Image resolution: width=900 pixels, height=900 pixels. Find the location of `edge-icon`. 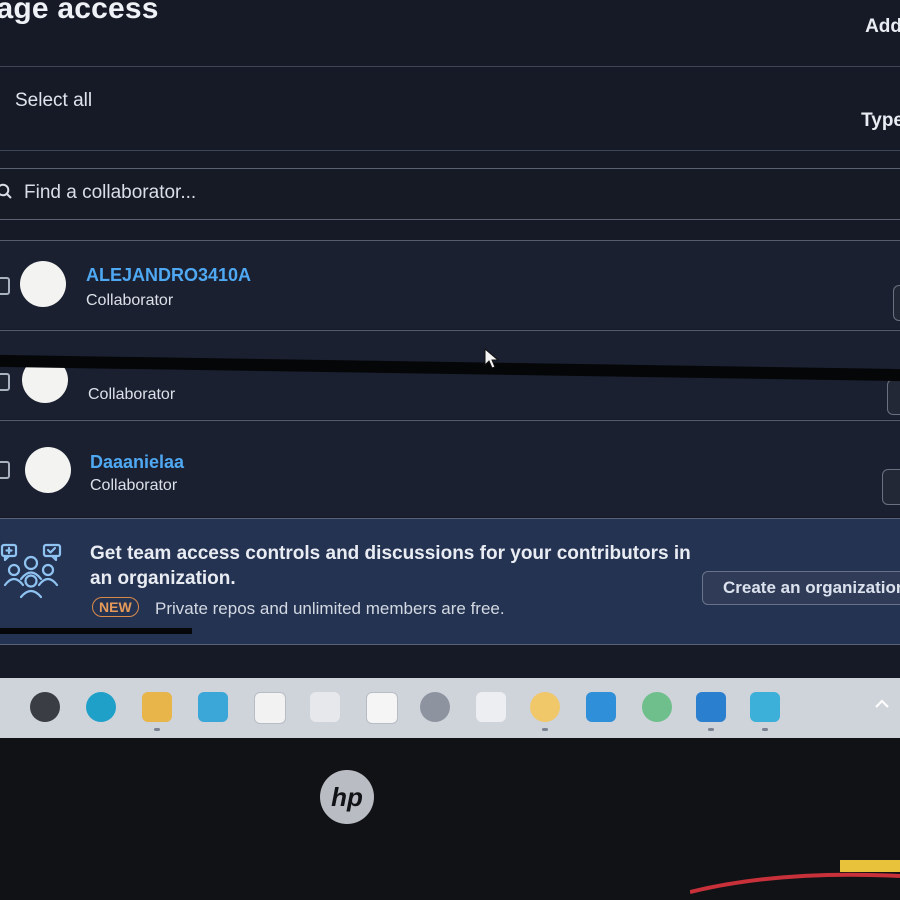

edge-icon is located at coordinates (101, 707).